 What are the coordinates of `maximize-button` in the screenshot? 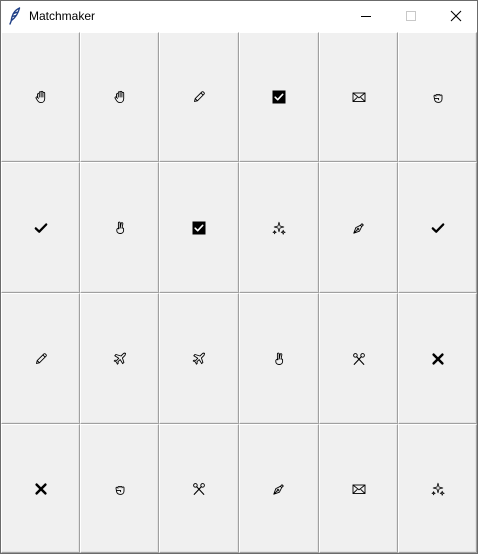 It's located at (411, 16).